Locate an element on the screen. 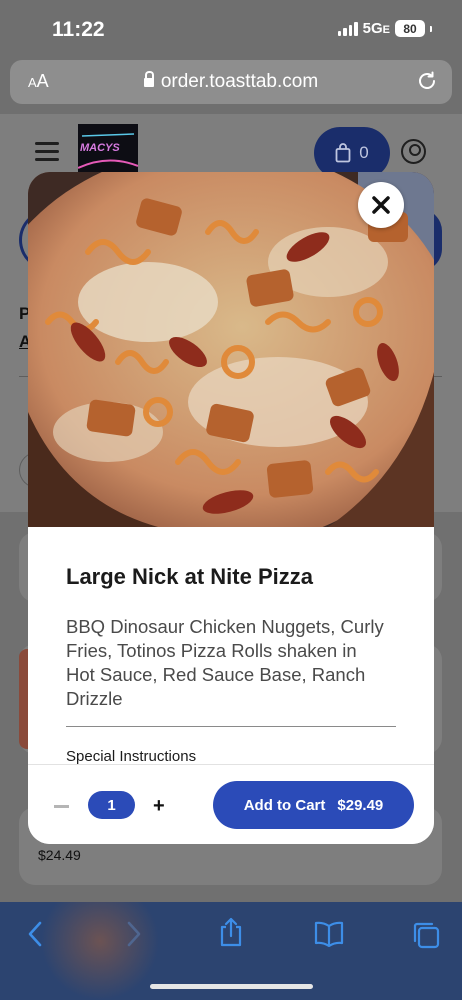  cart-count: 0 is located at coordinates (364, 152).